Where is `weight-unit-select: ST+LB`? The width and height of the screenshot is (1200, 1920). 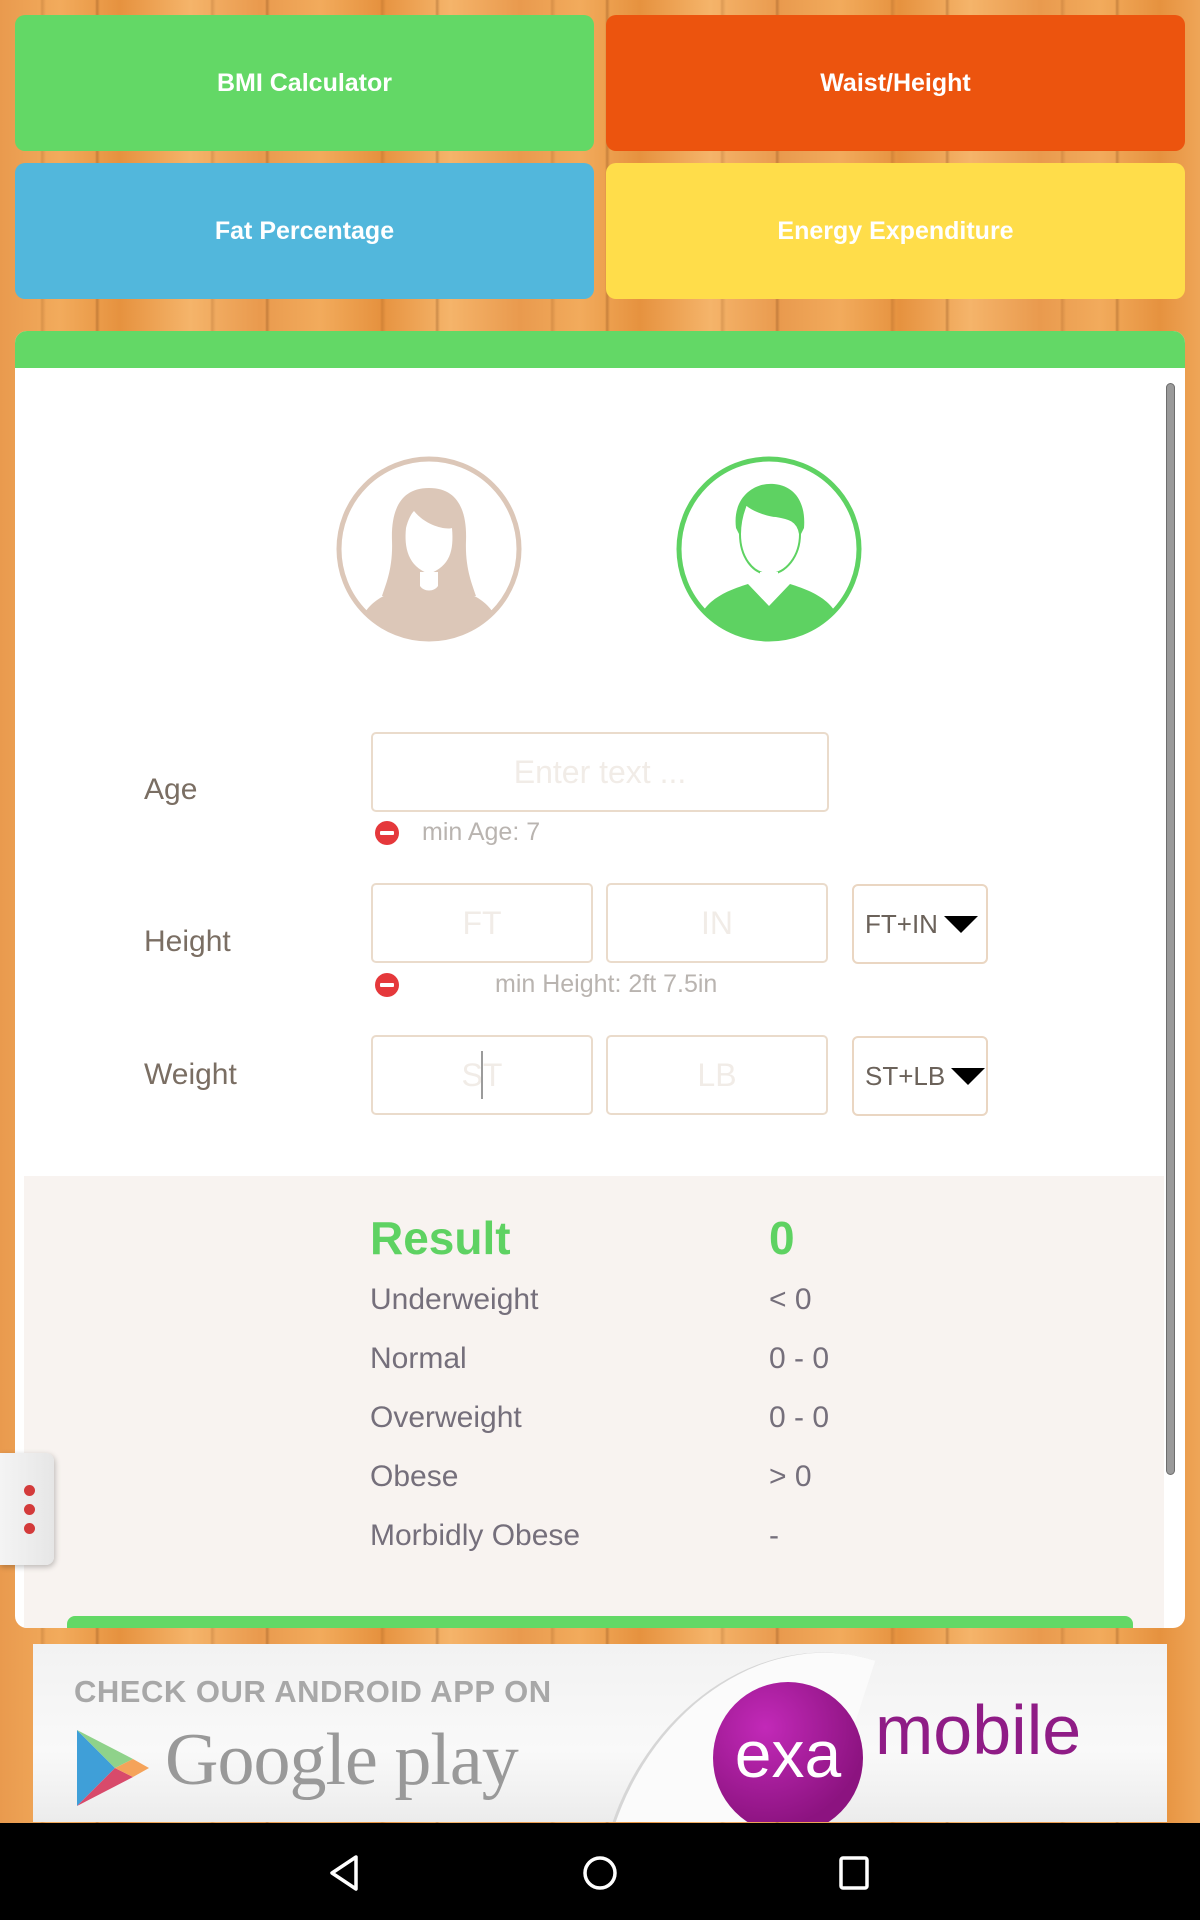
weight-unit-select: ST+LB is located at coordinates (920, 1076).